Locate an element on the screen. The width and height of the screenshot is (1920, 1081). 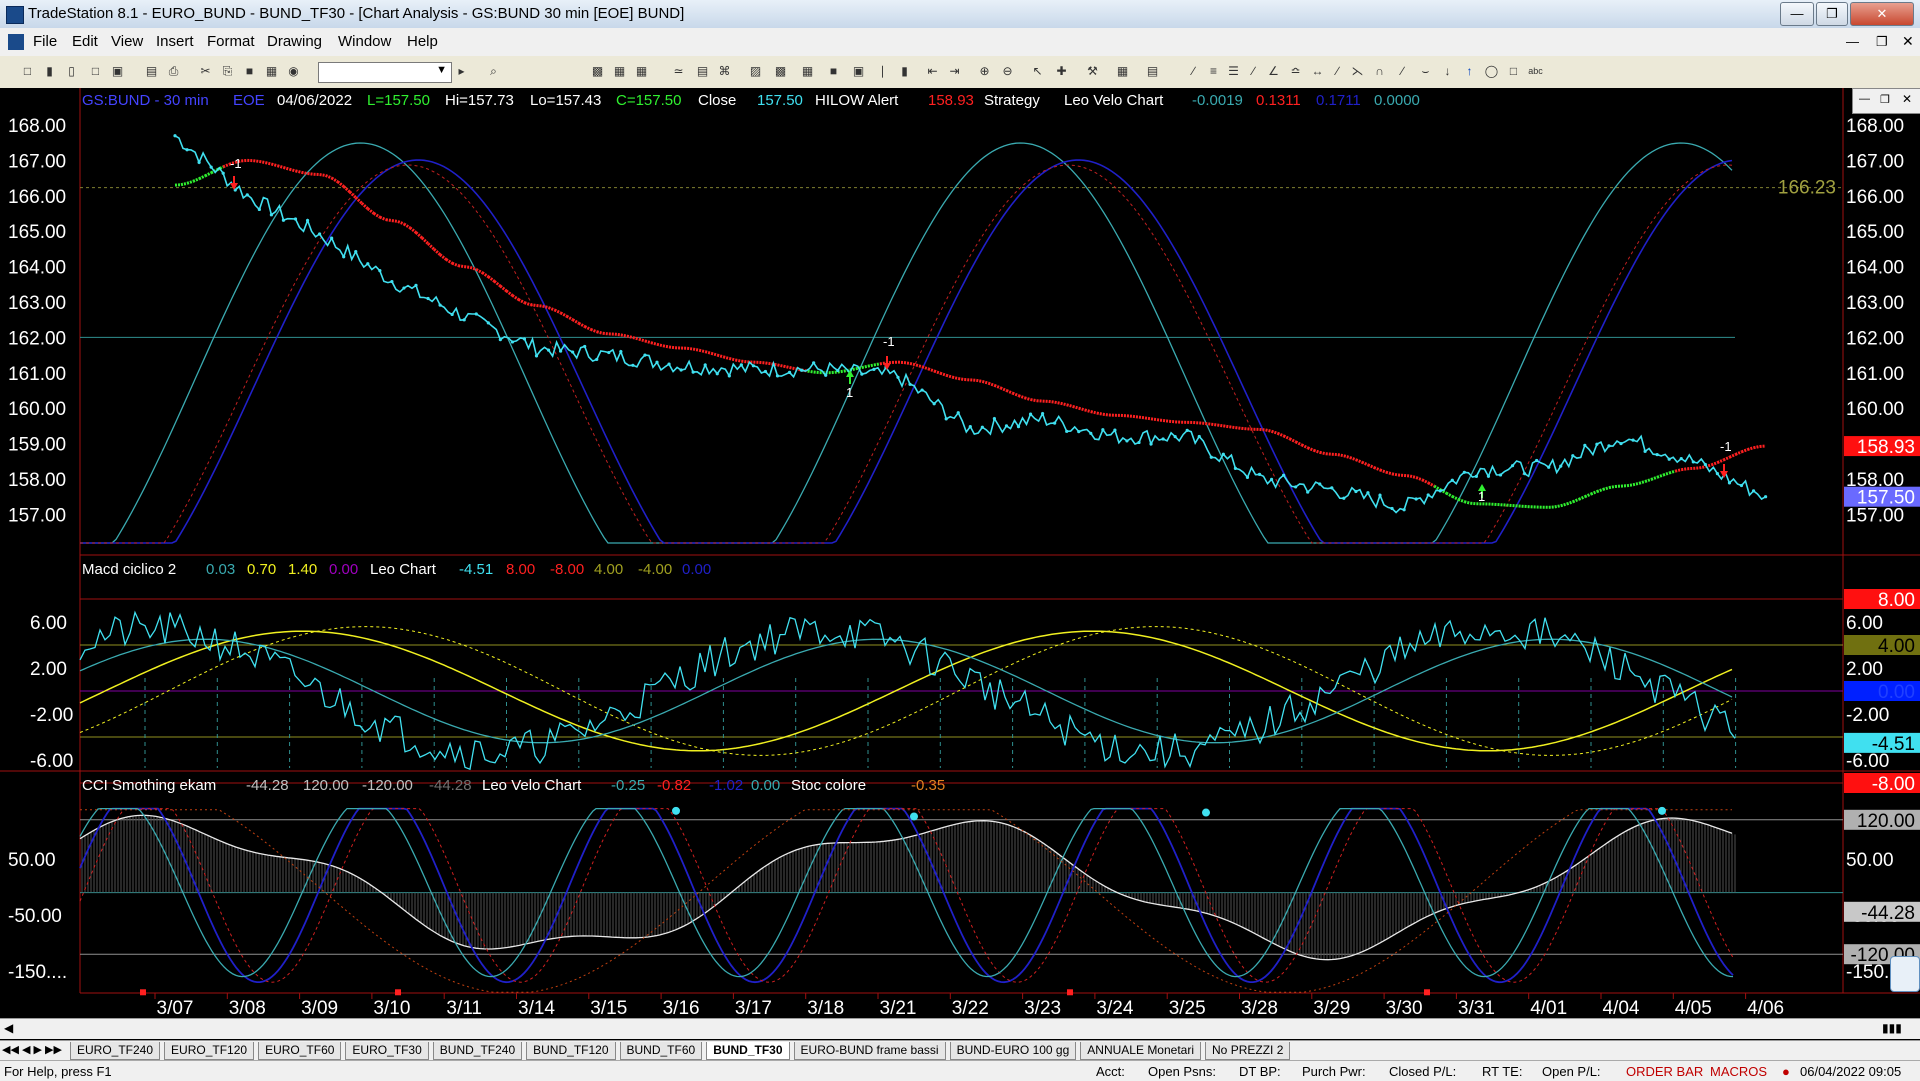
tab-nav-icon: ◀◀ ◀ ▶ ▶▶ is located at coordinates (32, 1049).